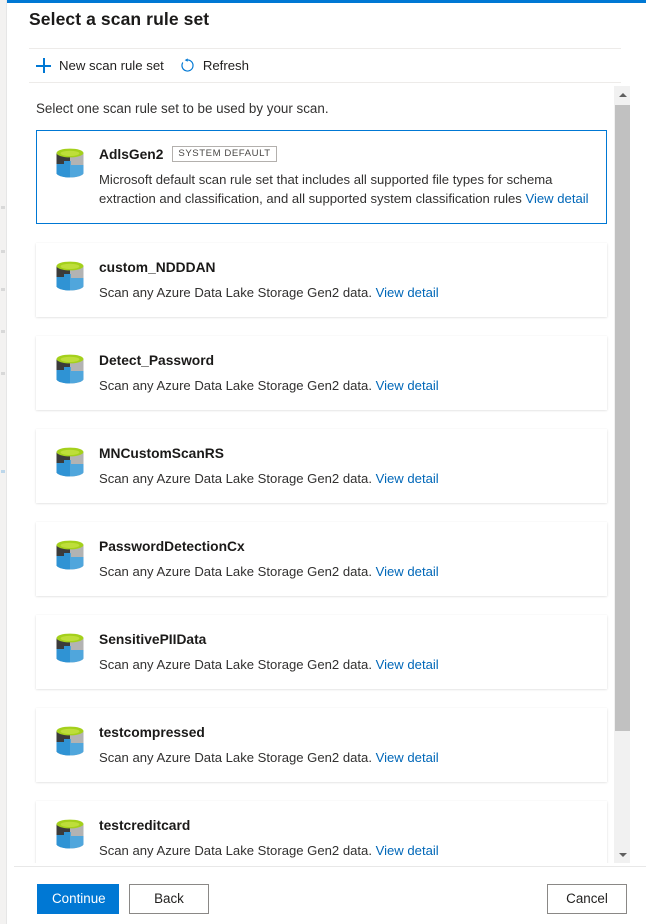 This screenshot has width=646, height=924. Describe the element at coordinates (325, 82) in the screenshot. I see `commandbar-divider` at that location.